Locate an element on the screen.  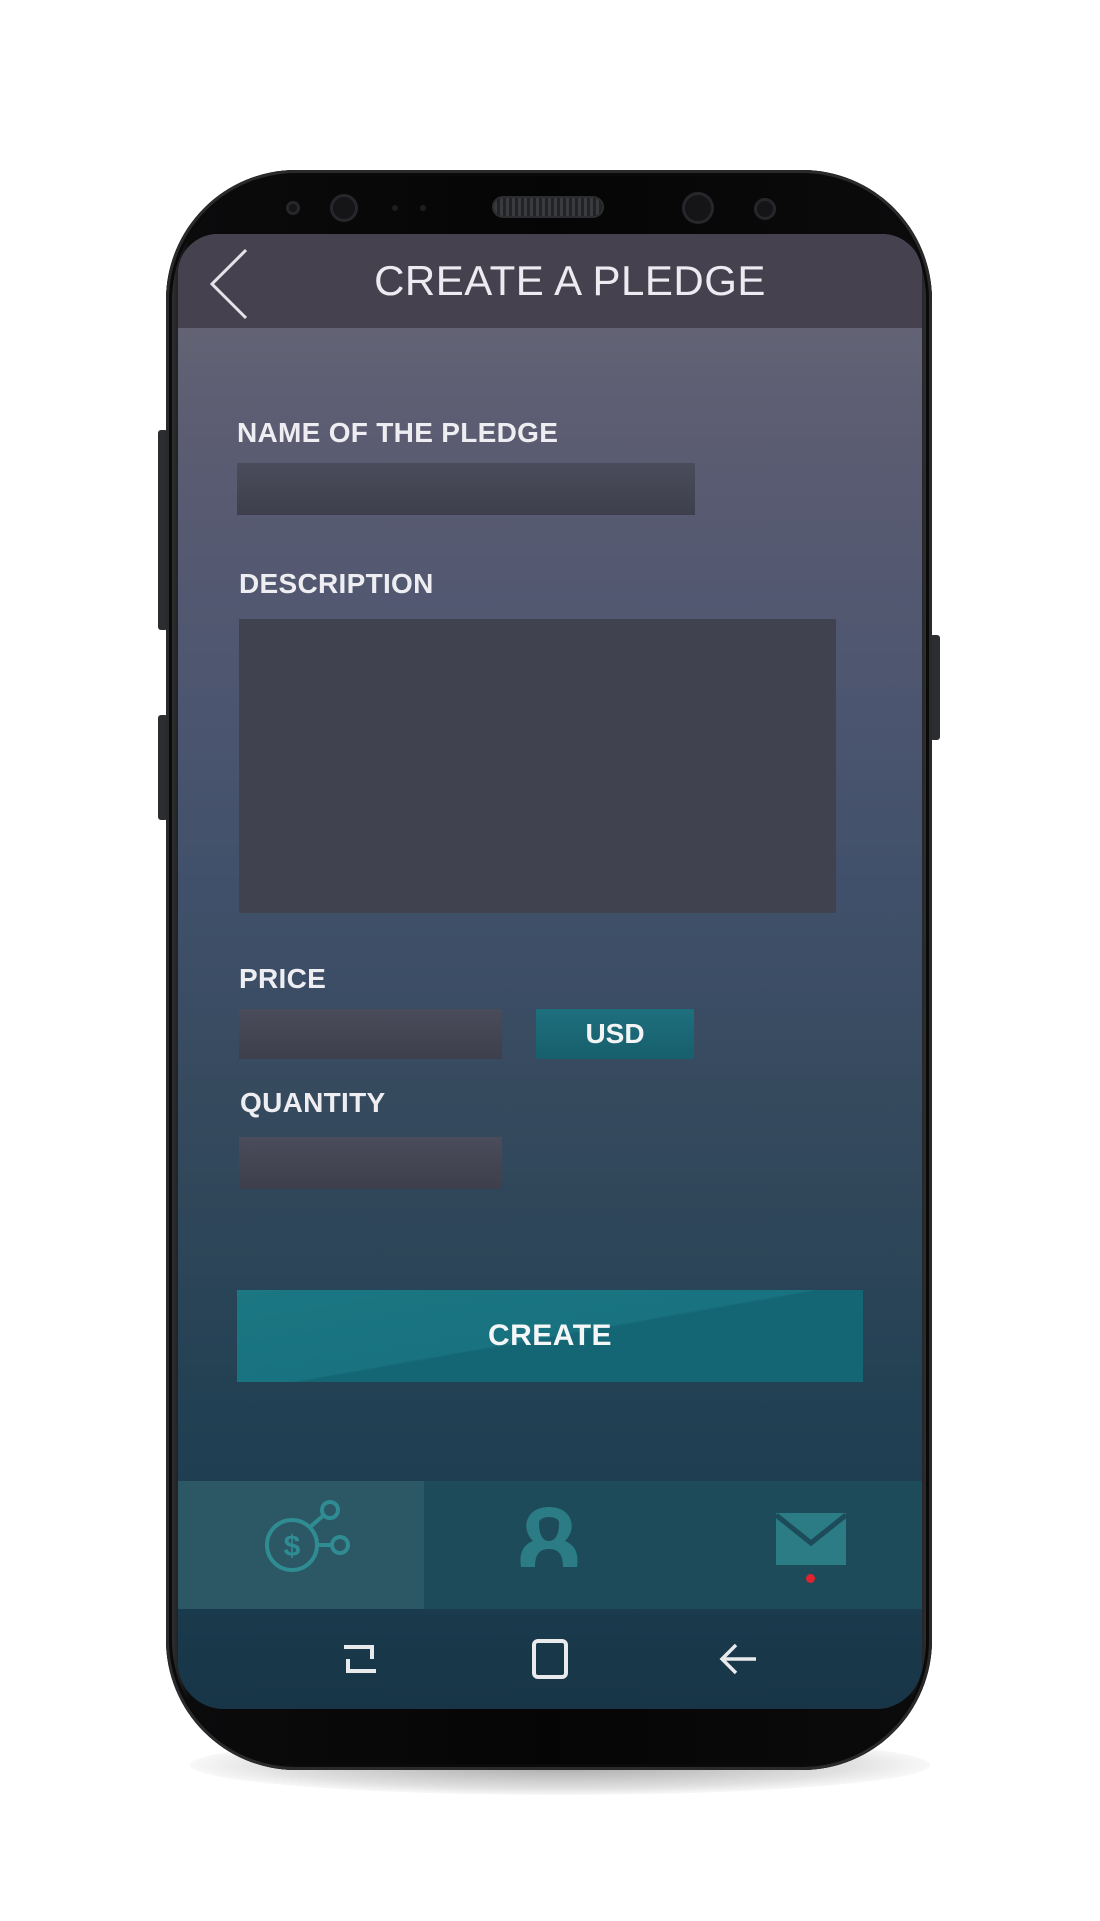
chevron-left-icon is located at coordinates (231, 284).